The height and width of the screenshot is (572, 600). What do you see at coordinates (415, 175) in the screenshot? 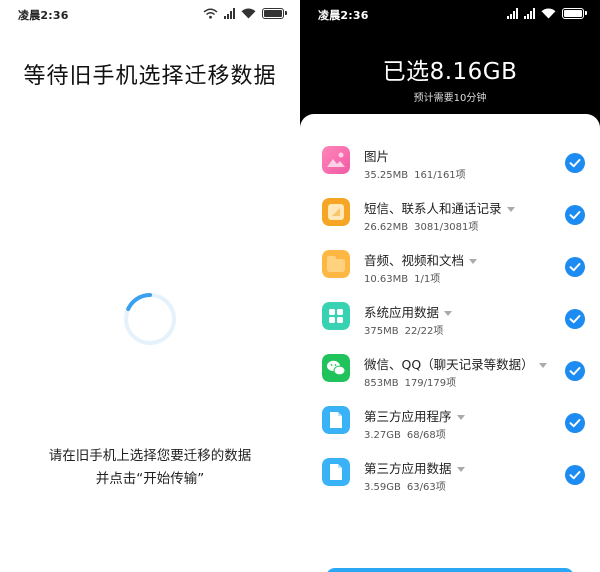
I see `item-meta: 35.25MB 161/161项` at bounding box center [415, 175].